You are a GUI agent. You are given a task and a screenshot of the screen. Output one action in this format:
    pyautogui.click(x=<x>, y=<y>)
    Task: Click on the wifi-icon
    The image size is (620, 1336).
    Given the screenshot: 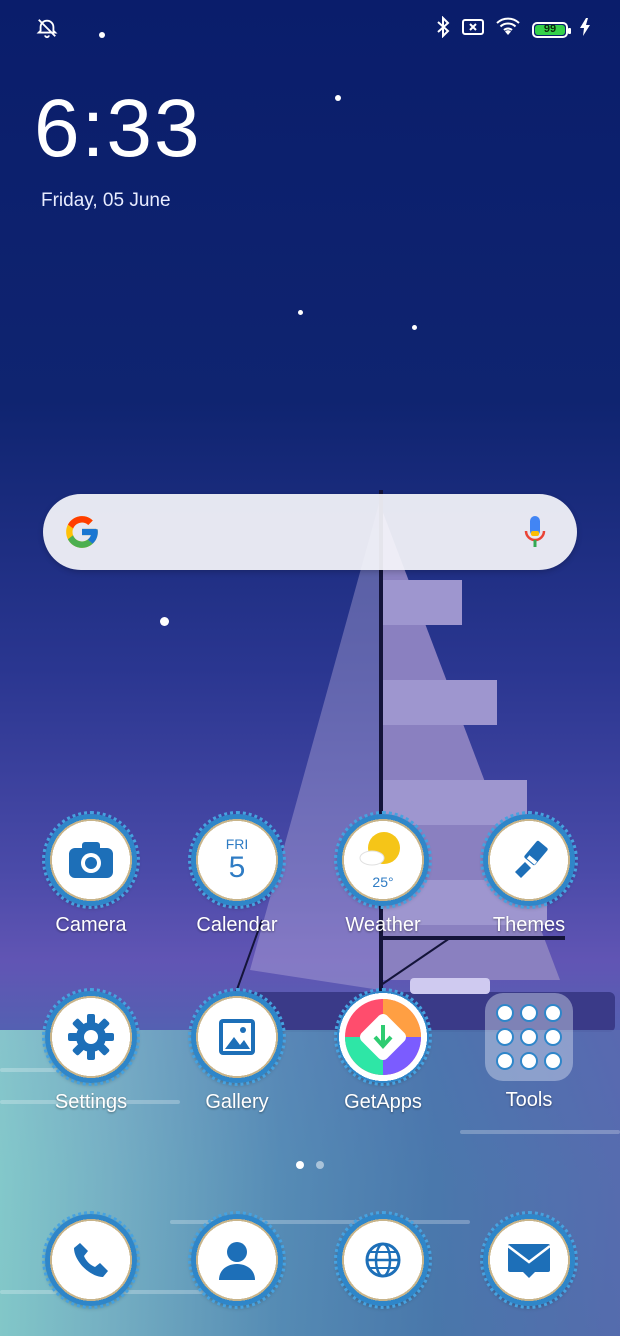 What is the action you would take?
    pyautogui.click(x=508, y=29)
    